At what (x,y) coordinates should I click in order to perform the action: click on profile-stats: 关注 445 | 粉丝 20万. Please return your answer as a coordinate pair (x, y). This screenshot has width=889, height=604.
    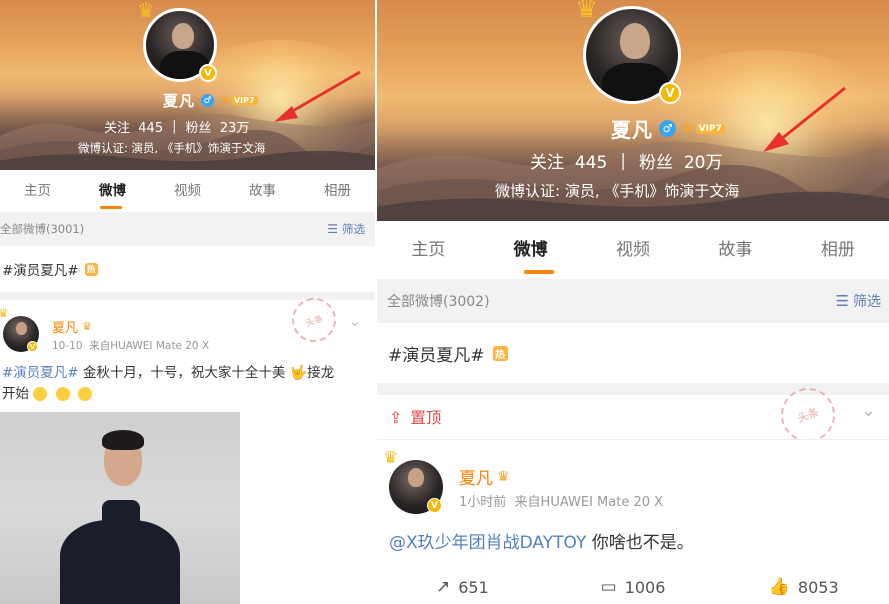
    Looking at the image, I should click on (626, 161).